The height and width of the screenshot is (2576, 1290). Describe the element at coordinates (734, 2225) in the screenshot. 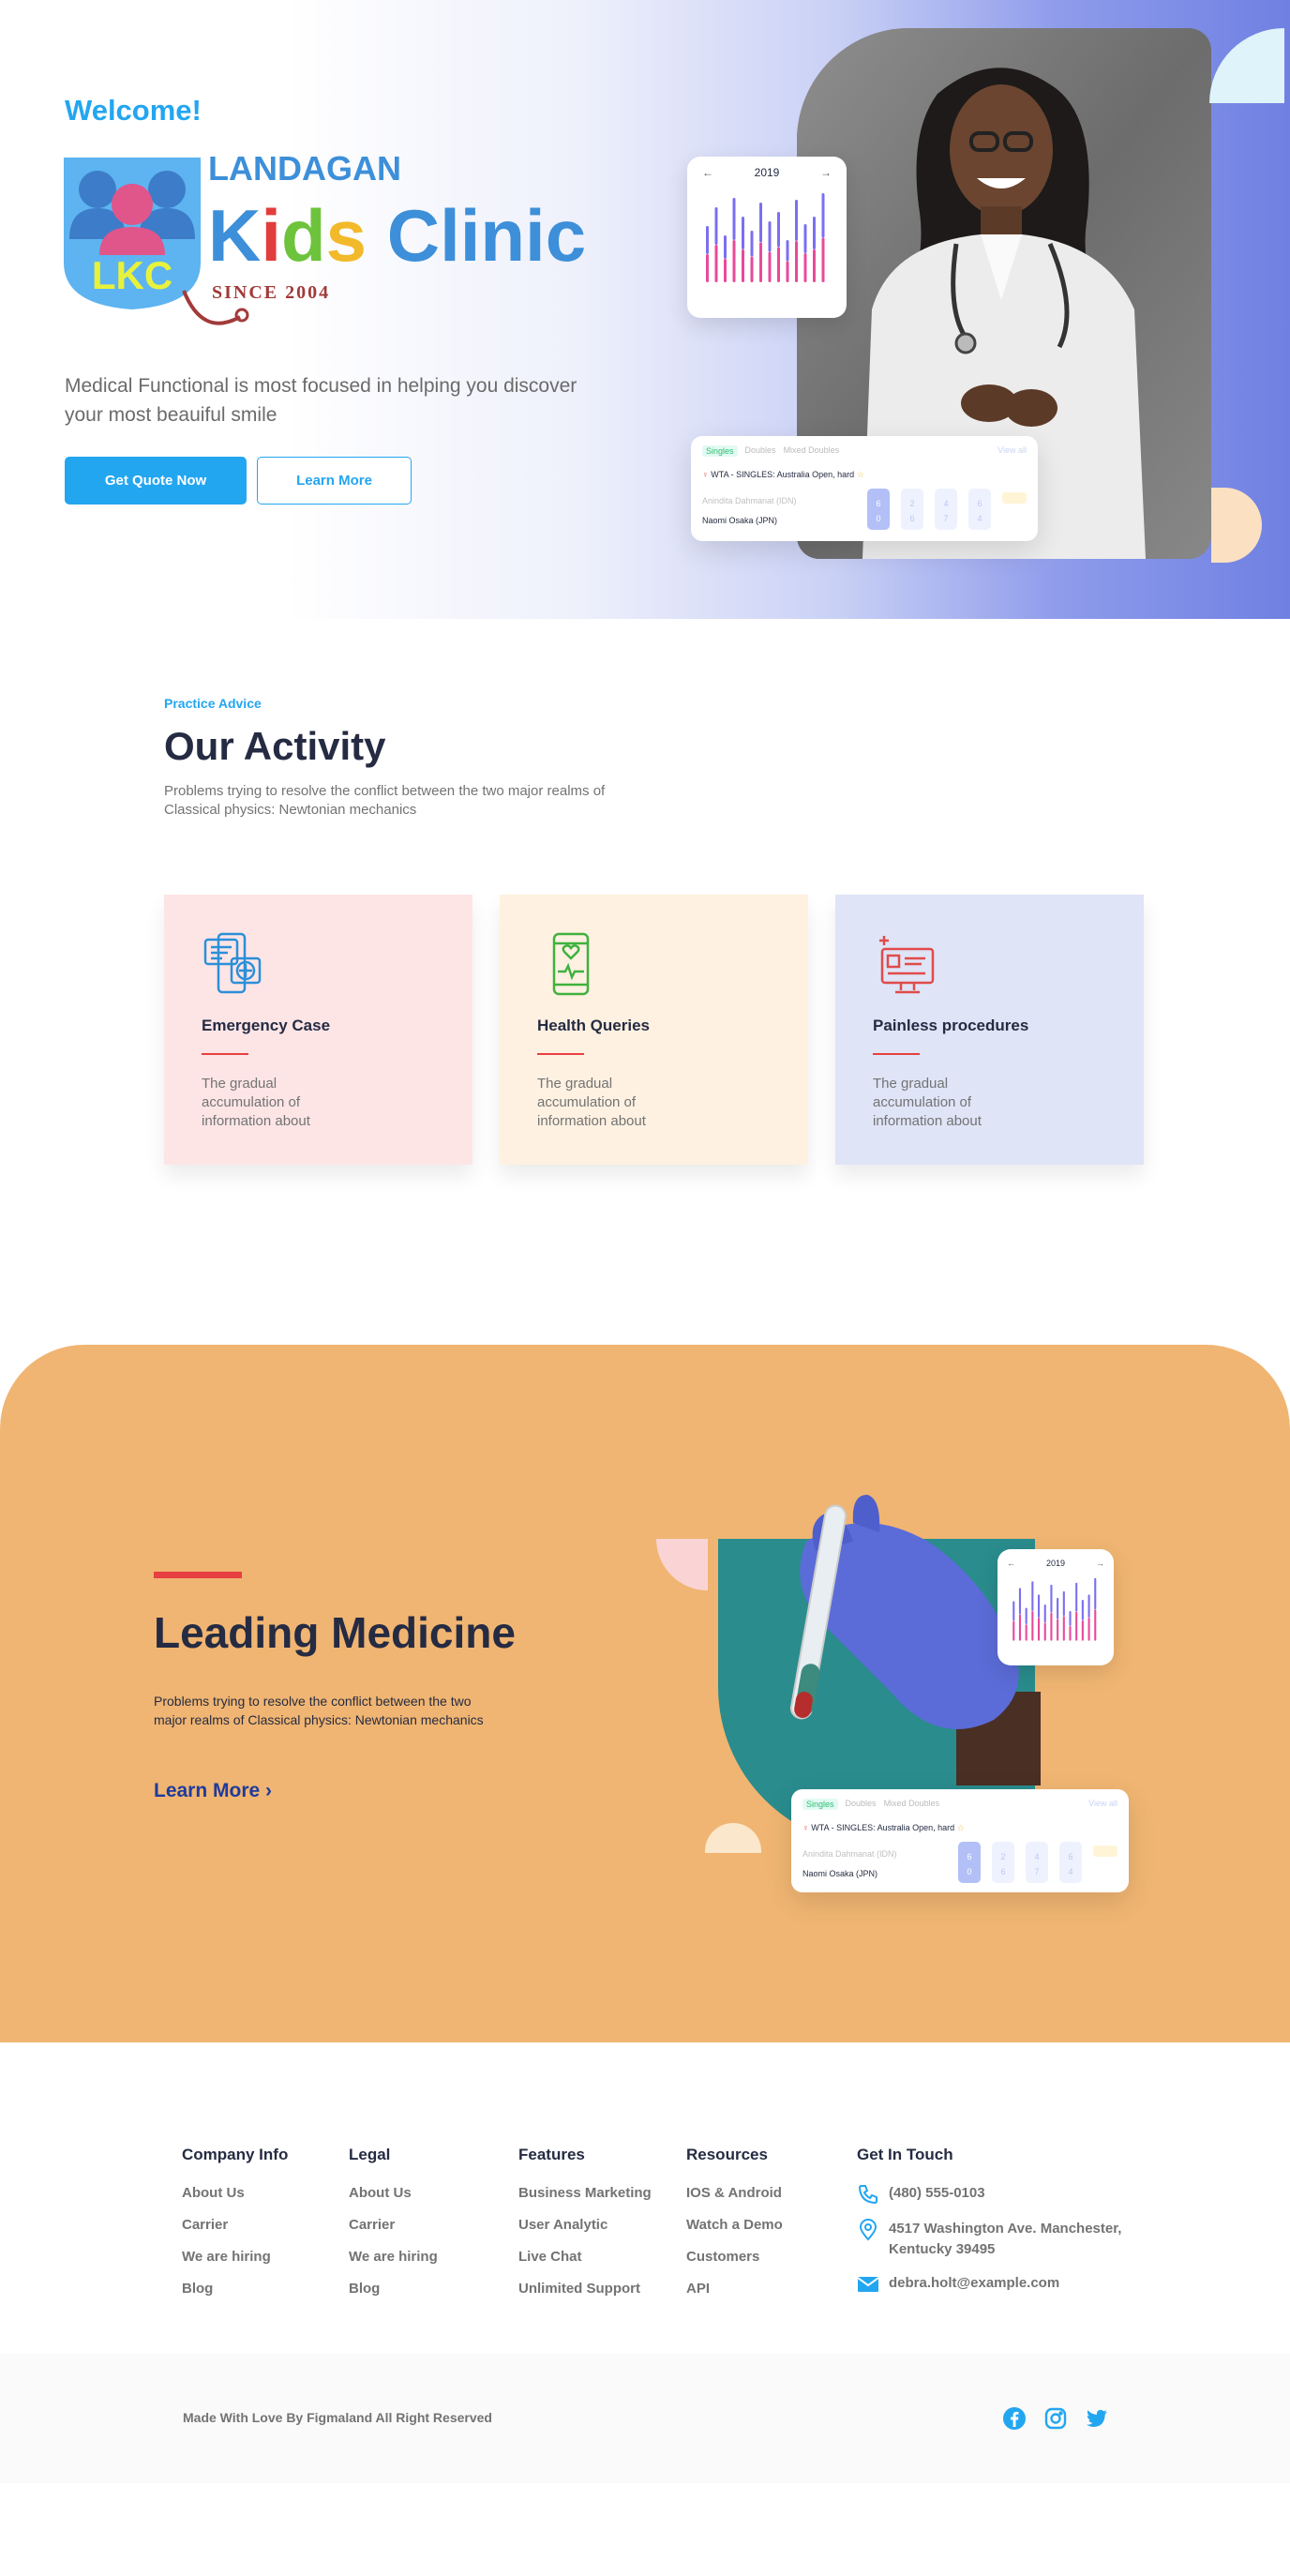

I see `footer-link: Watch a Demo` at that location.